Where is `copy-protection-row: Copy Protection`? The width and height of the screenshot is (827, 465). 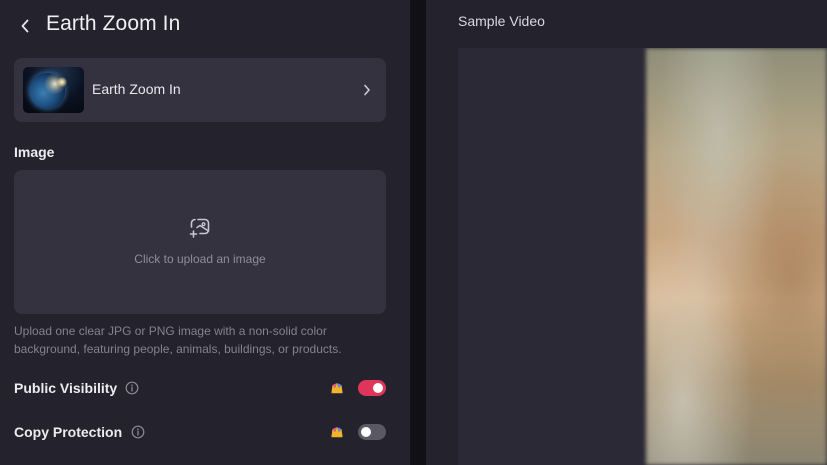
copy-protection-row: Copy Protection is located at coordinates (200, 432).